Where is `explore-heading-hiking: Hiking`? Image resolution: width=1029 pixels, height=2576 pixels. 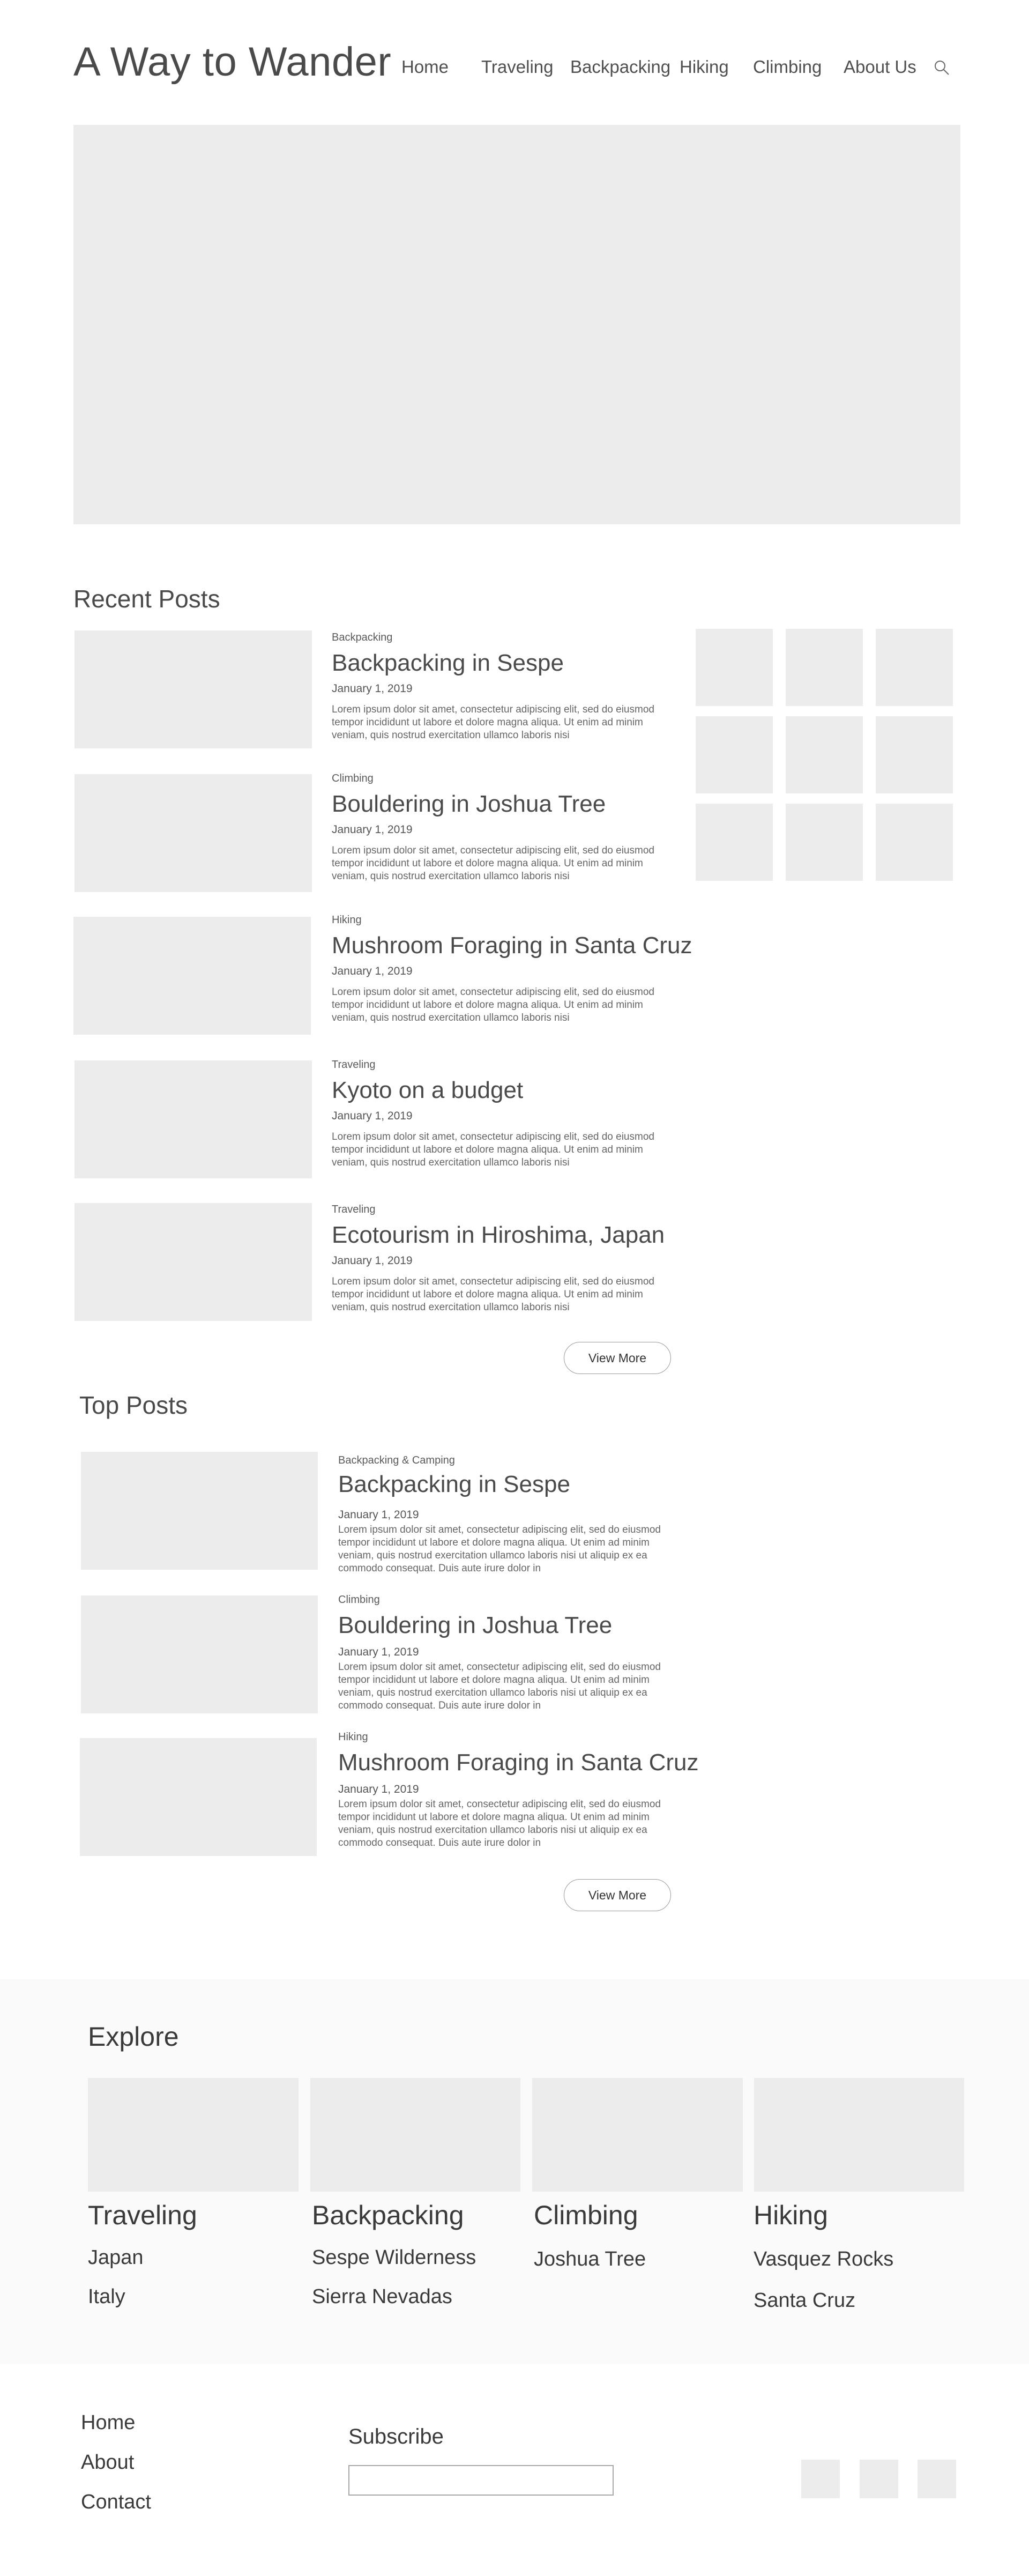
explore-heading-hiking: Hiking is located at coordinates (791, 2216).